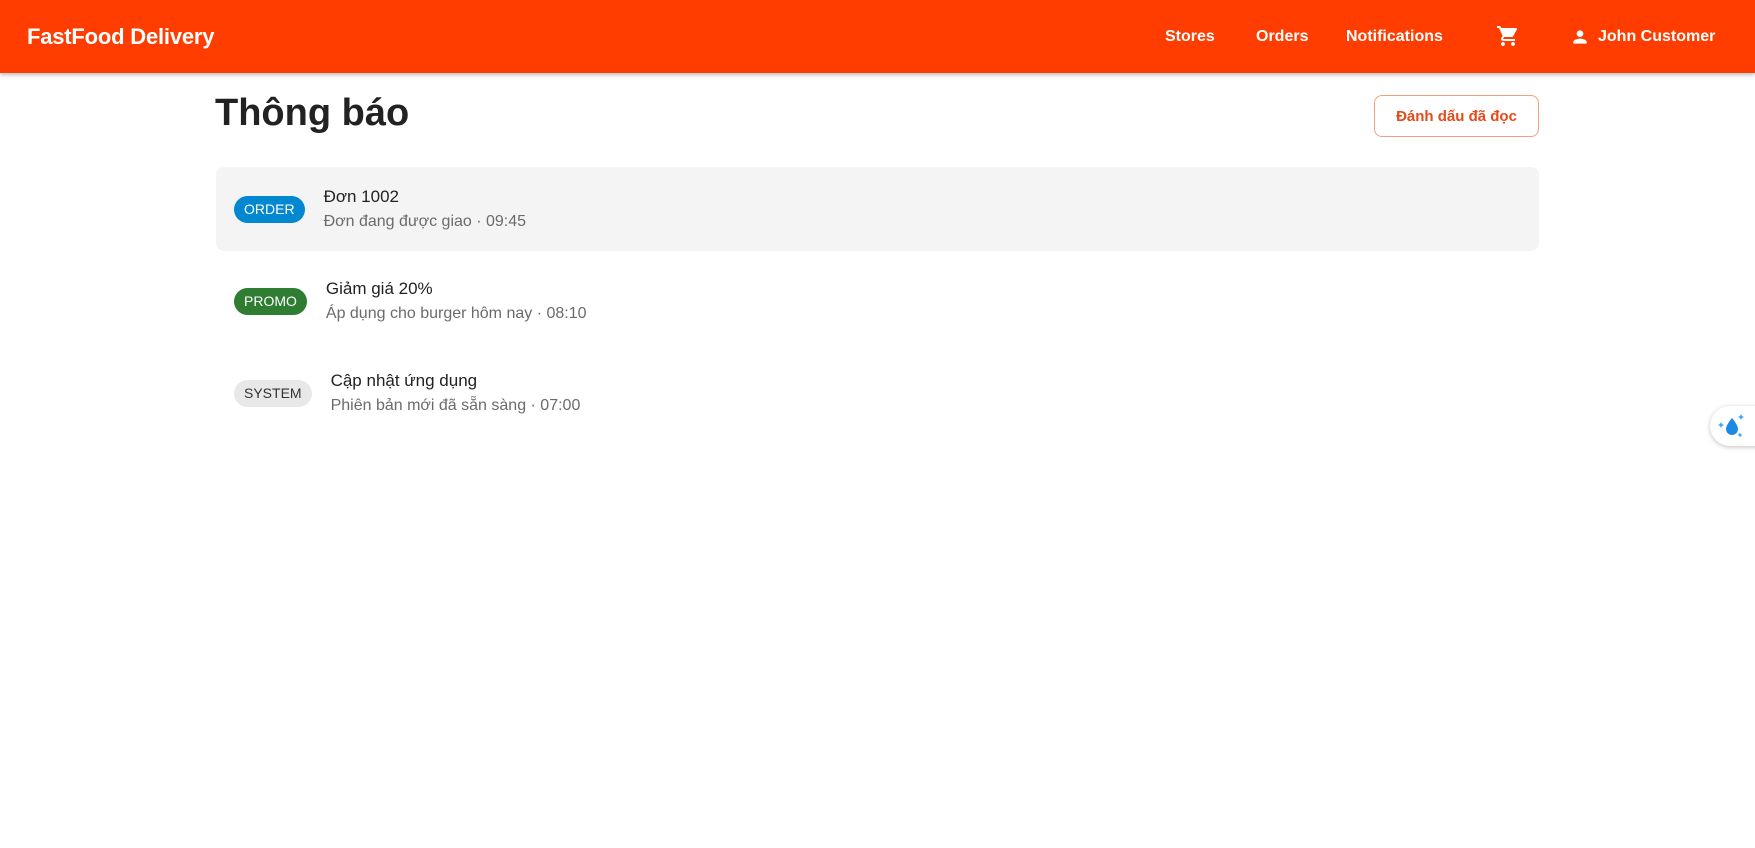 The height and width of the screenshot is (848, 1755). Describe the element at coordinates (1282, 36) in the screenshot. I see `nav-orders: Orders` at that location.